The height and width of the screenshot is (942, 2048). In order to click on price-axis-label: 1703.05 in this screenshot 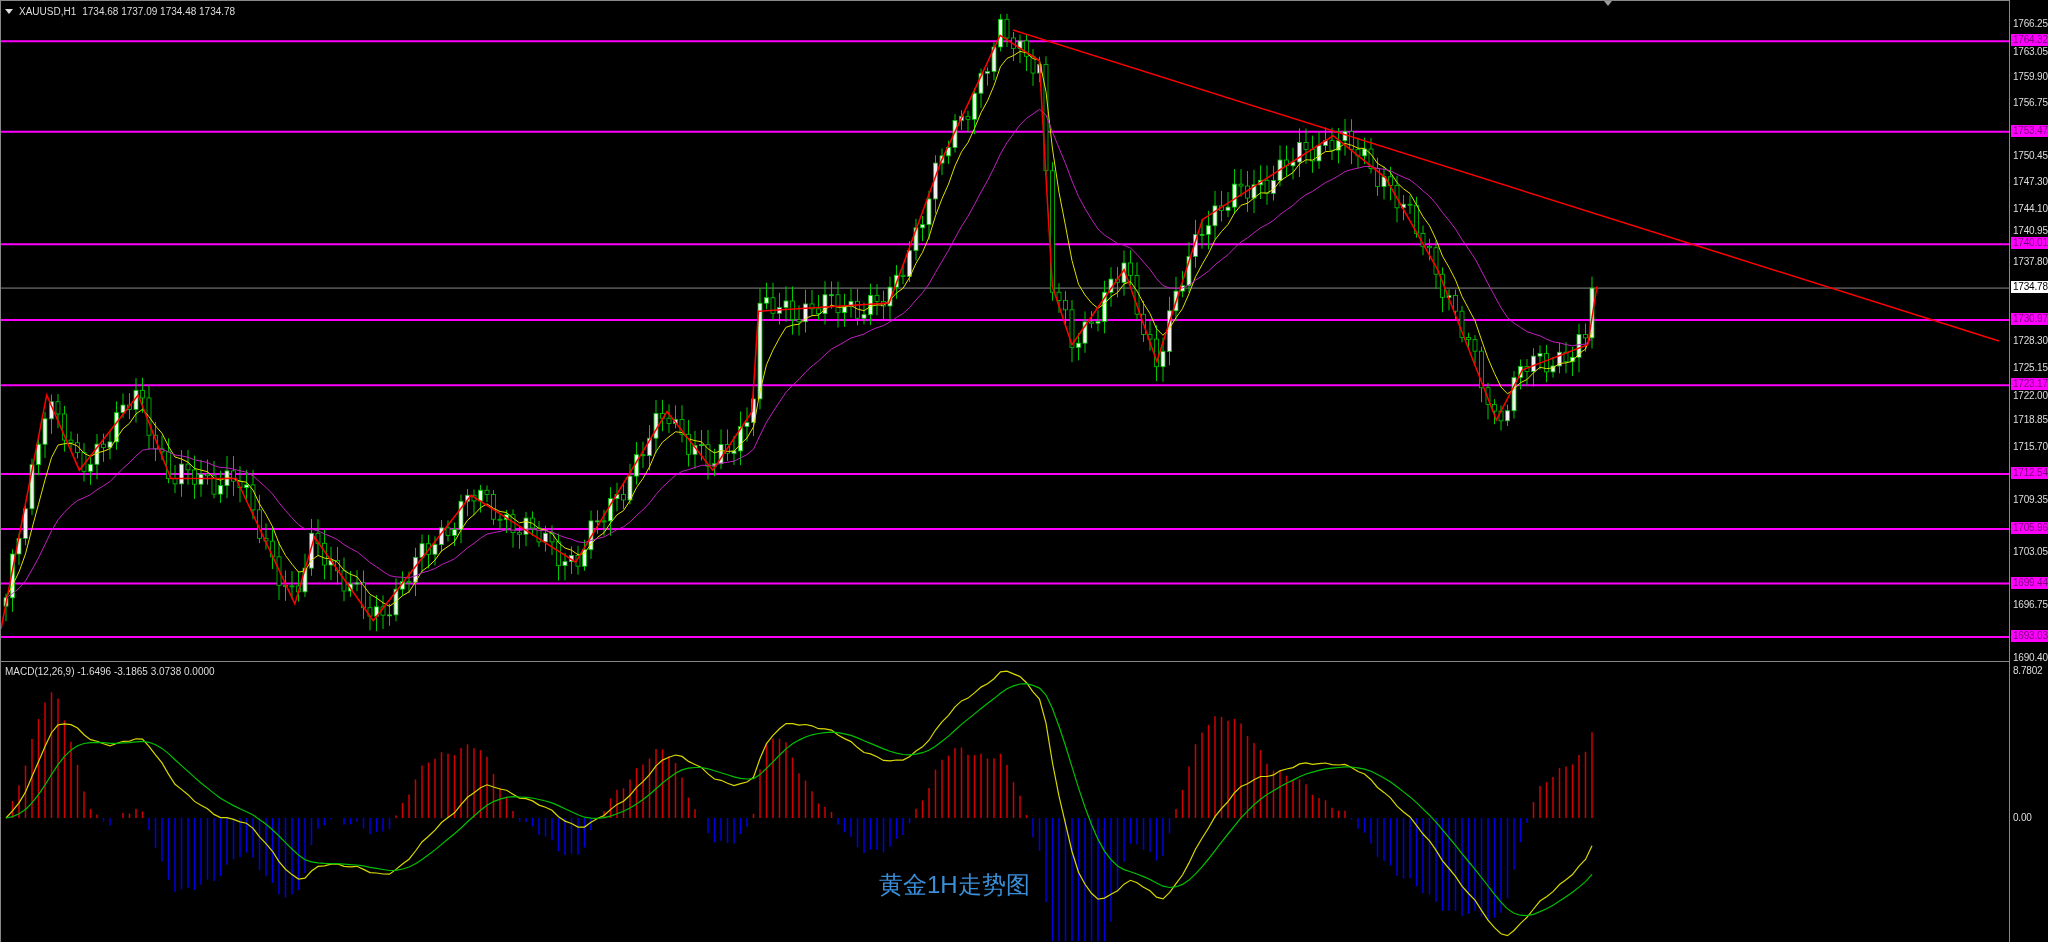, I will do `click(2030, 552)`.